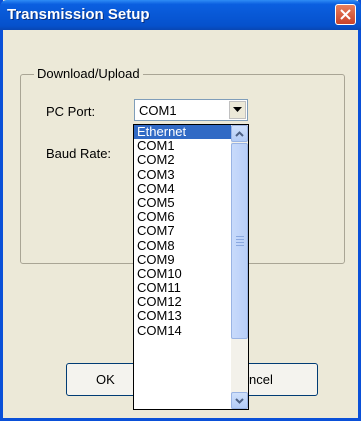  I want to click on scroll-up-icon, so click(239, 133).